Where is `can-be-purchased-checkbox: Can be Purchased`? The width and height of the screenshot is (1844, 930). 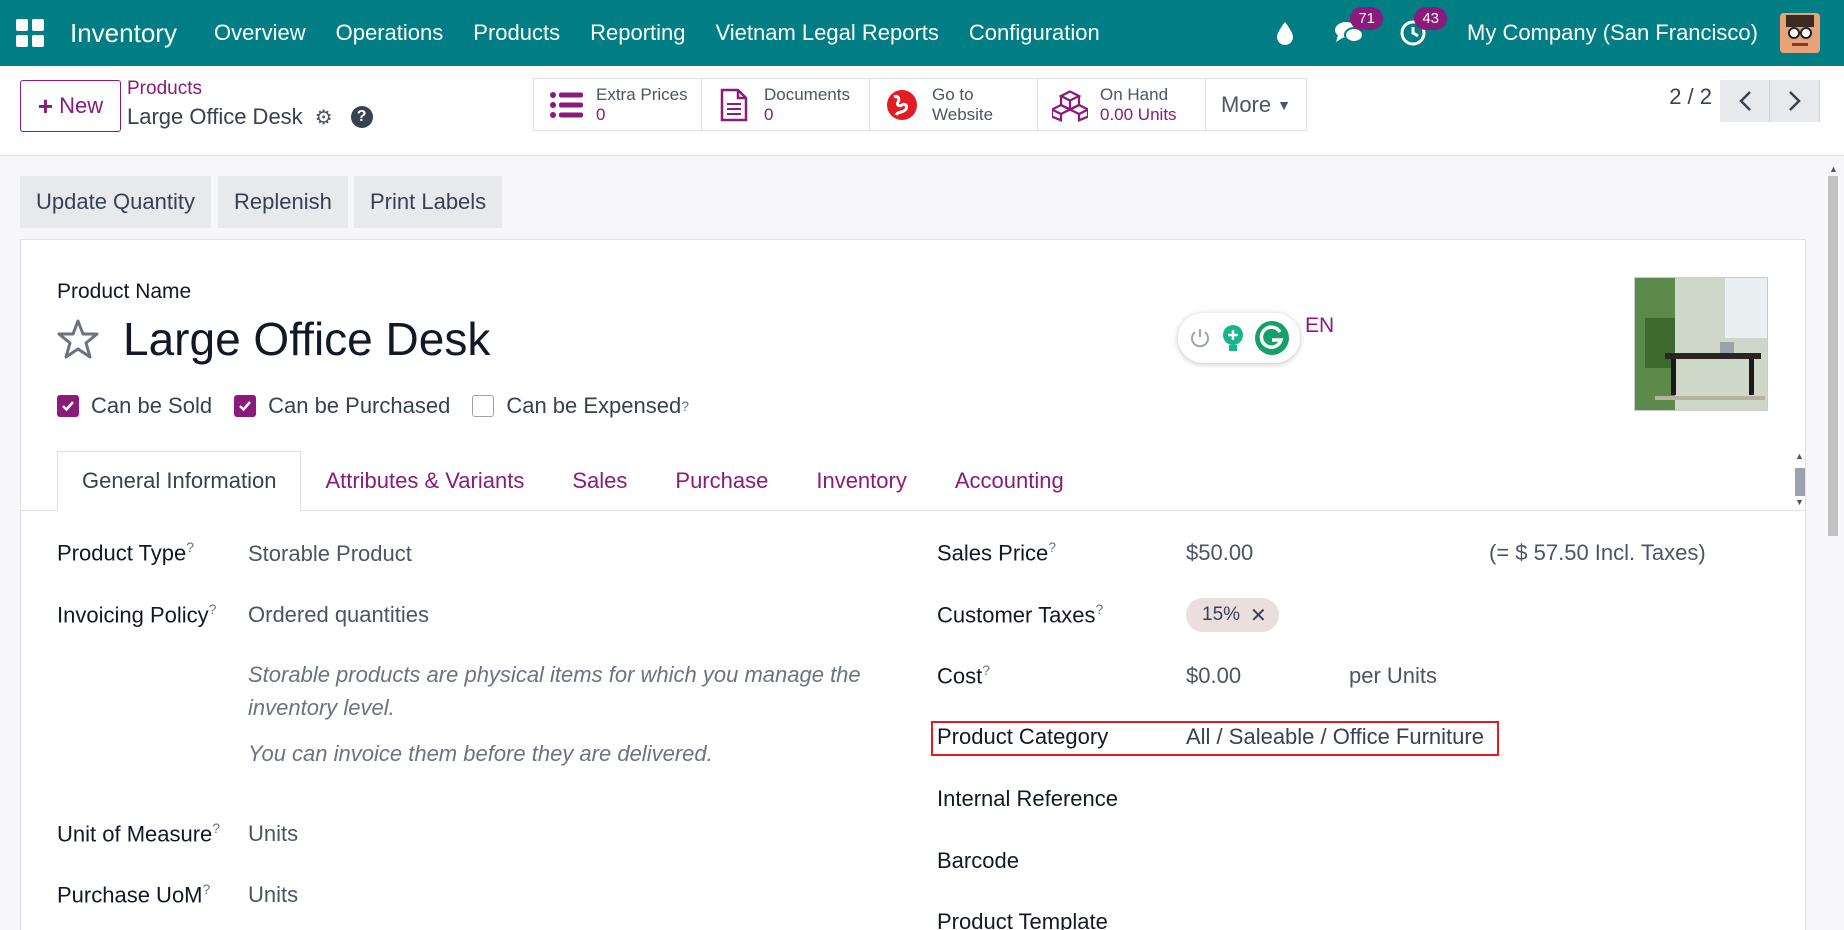
can-be-purchased-checkbox: Can be Purchased is located at coordinates (342, 406).